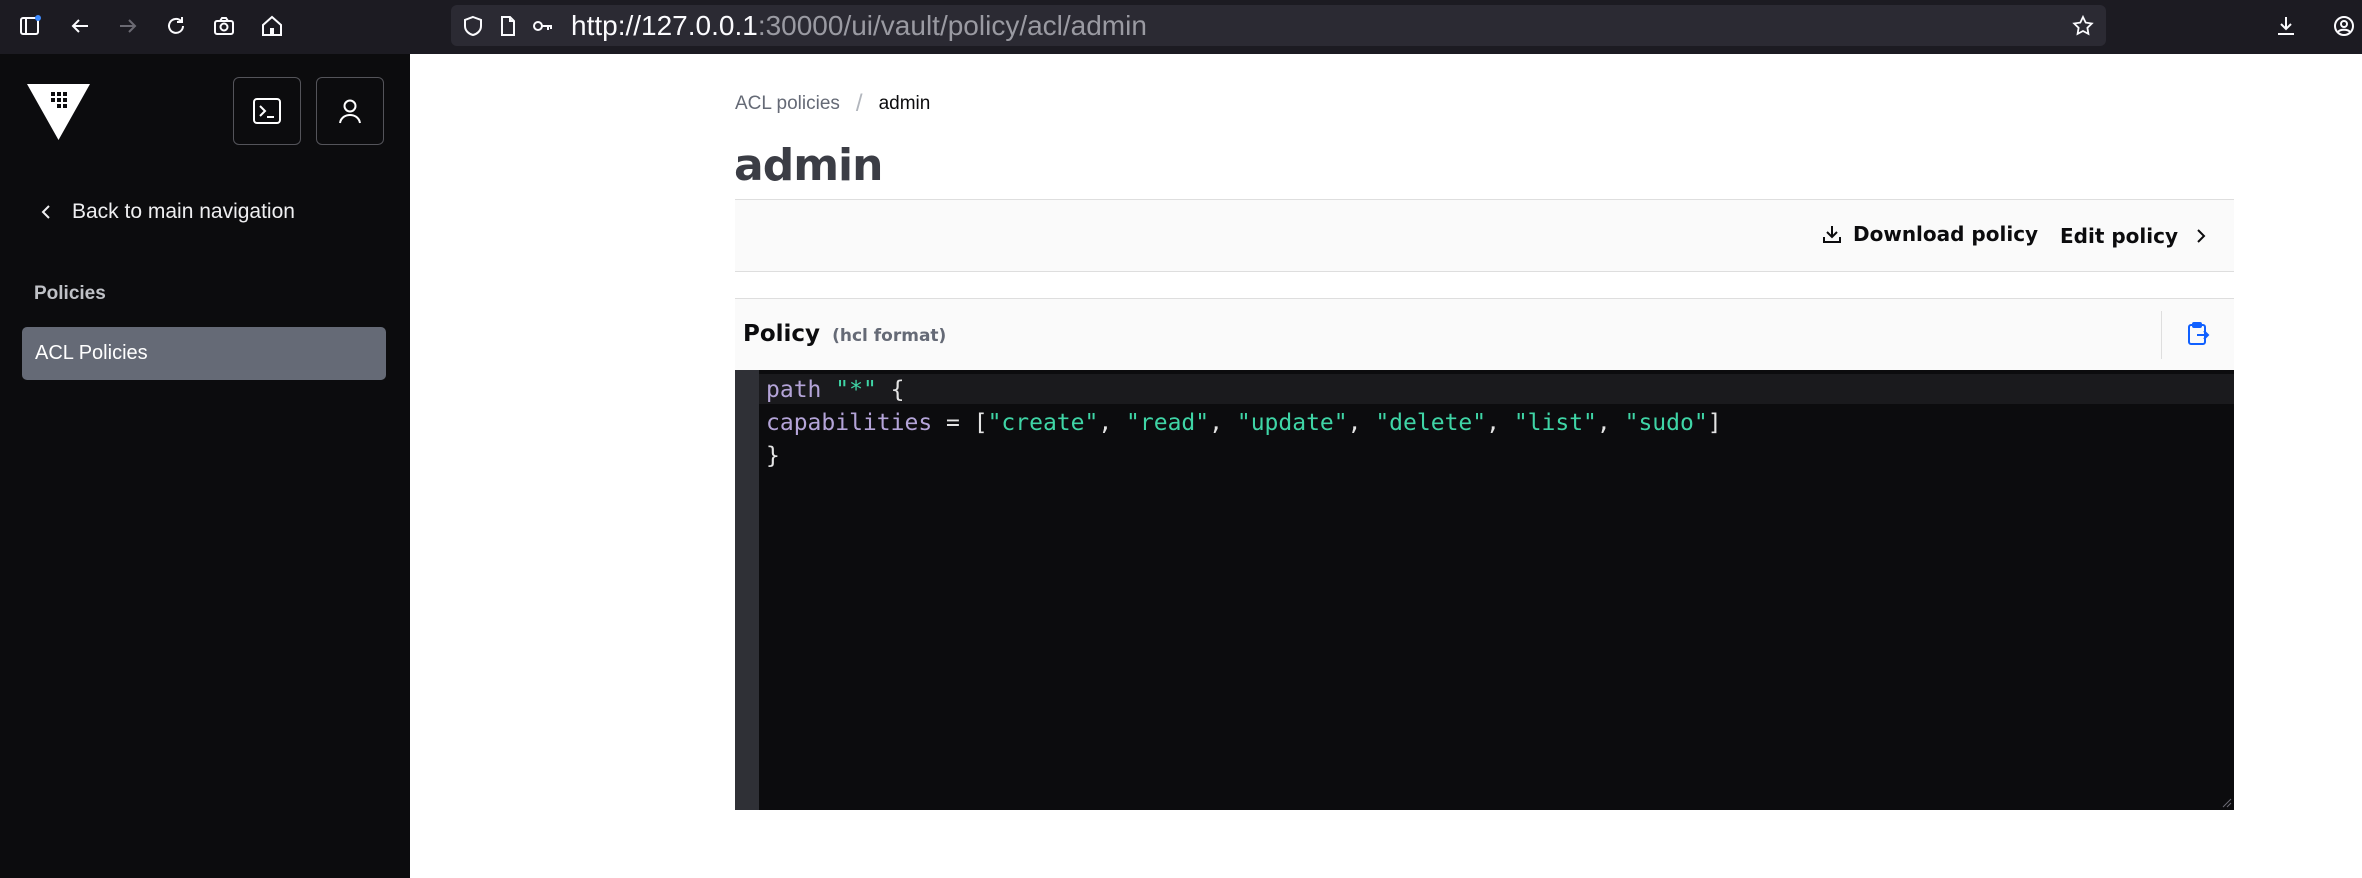 Image resolution: width=2362 pixels, height=878 pixels. I want to click on download-policy-button: Download policy, so click(1929, 234).